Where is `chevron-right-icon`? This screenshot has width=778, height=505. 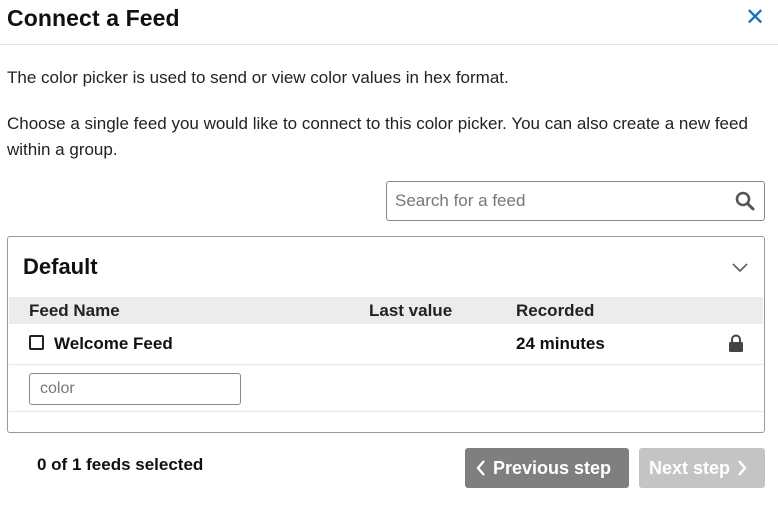
chevron-right-icon is located at coordinates (742, 468).